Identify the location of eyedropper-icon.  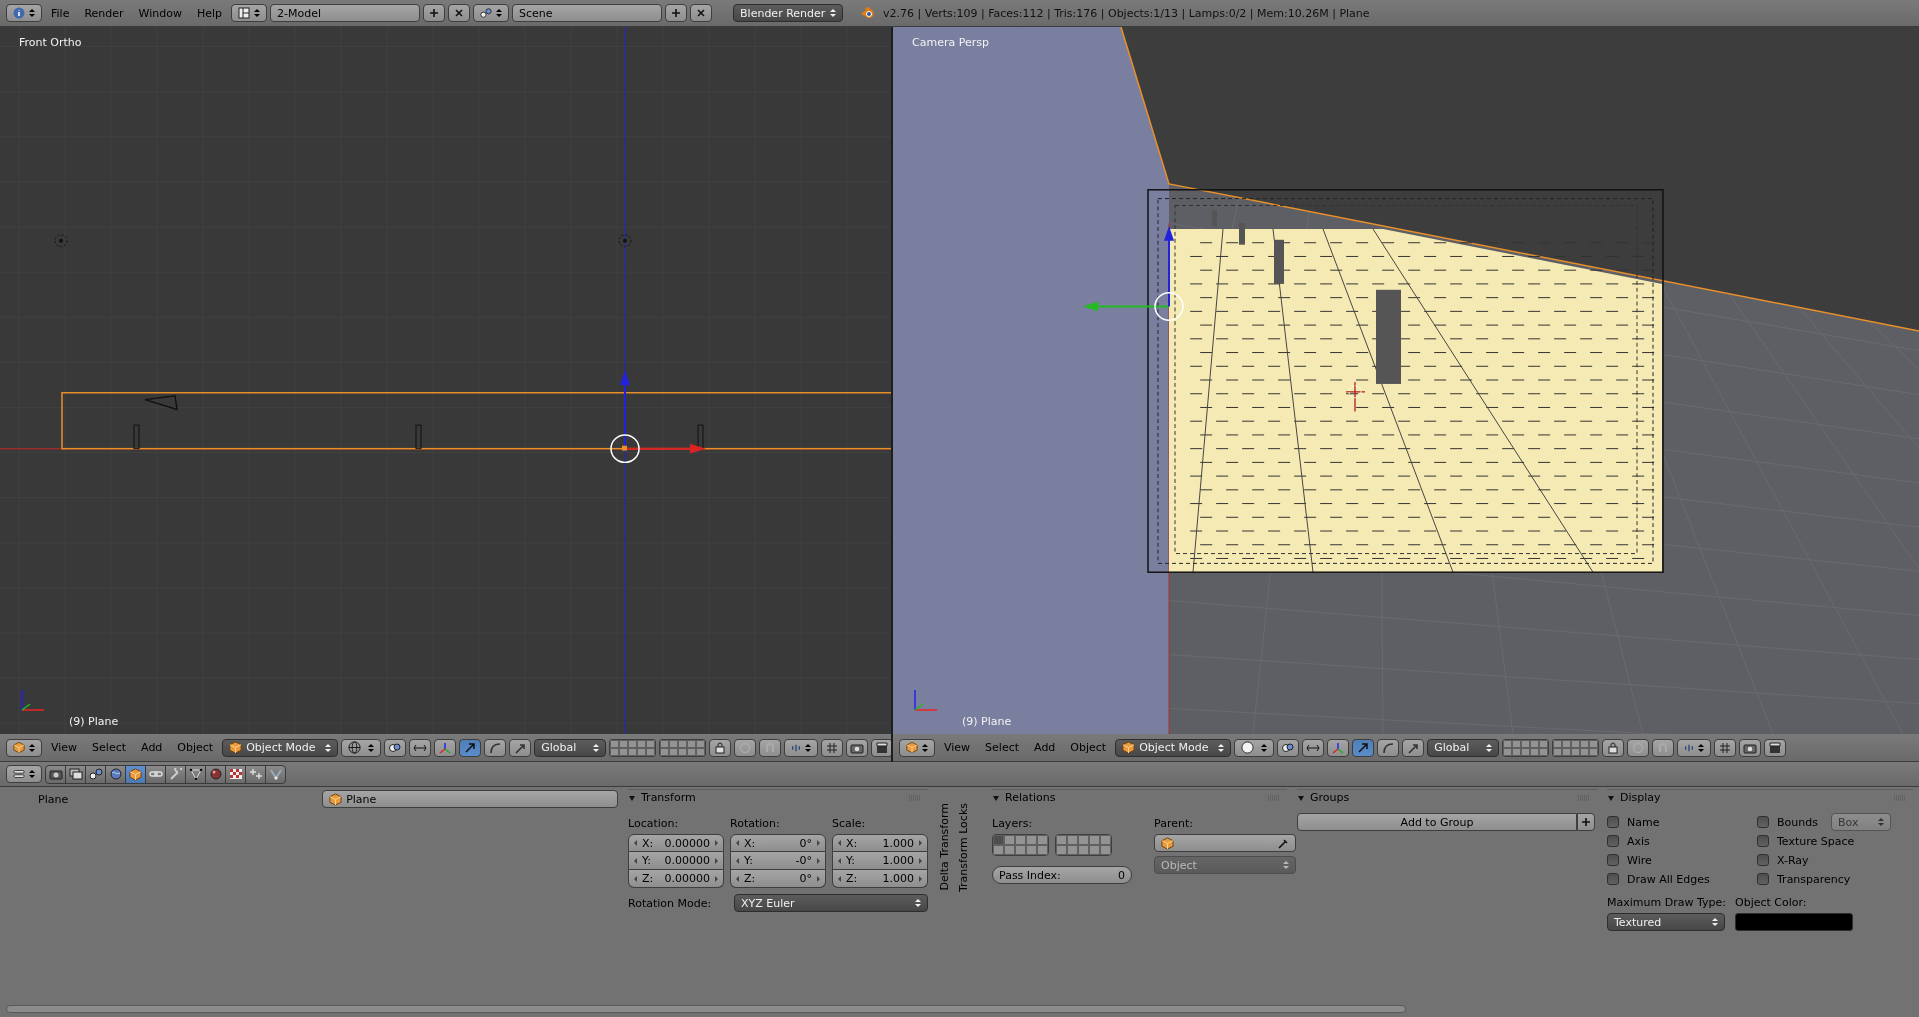
(1283, 843).